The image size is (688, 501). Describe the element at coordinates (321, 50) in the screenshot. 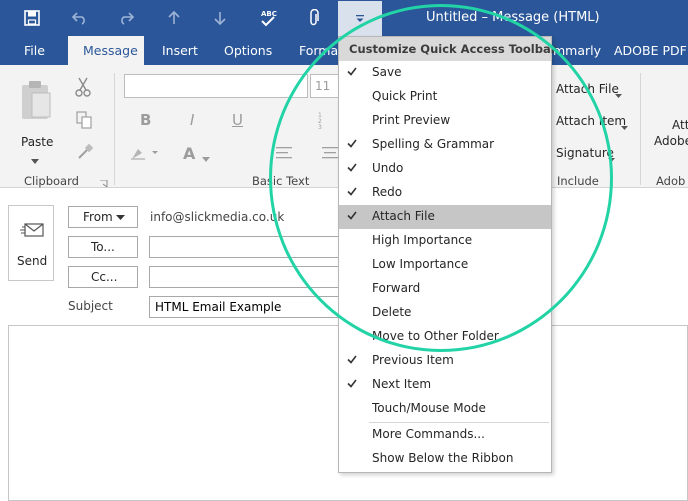

I see `tab-format: Format` at that location.